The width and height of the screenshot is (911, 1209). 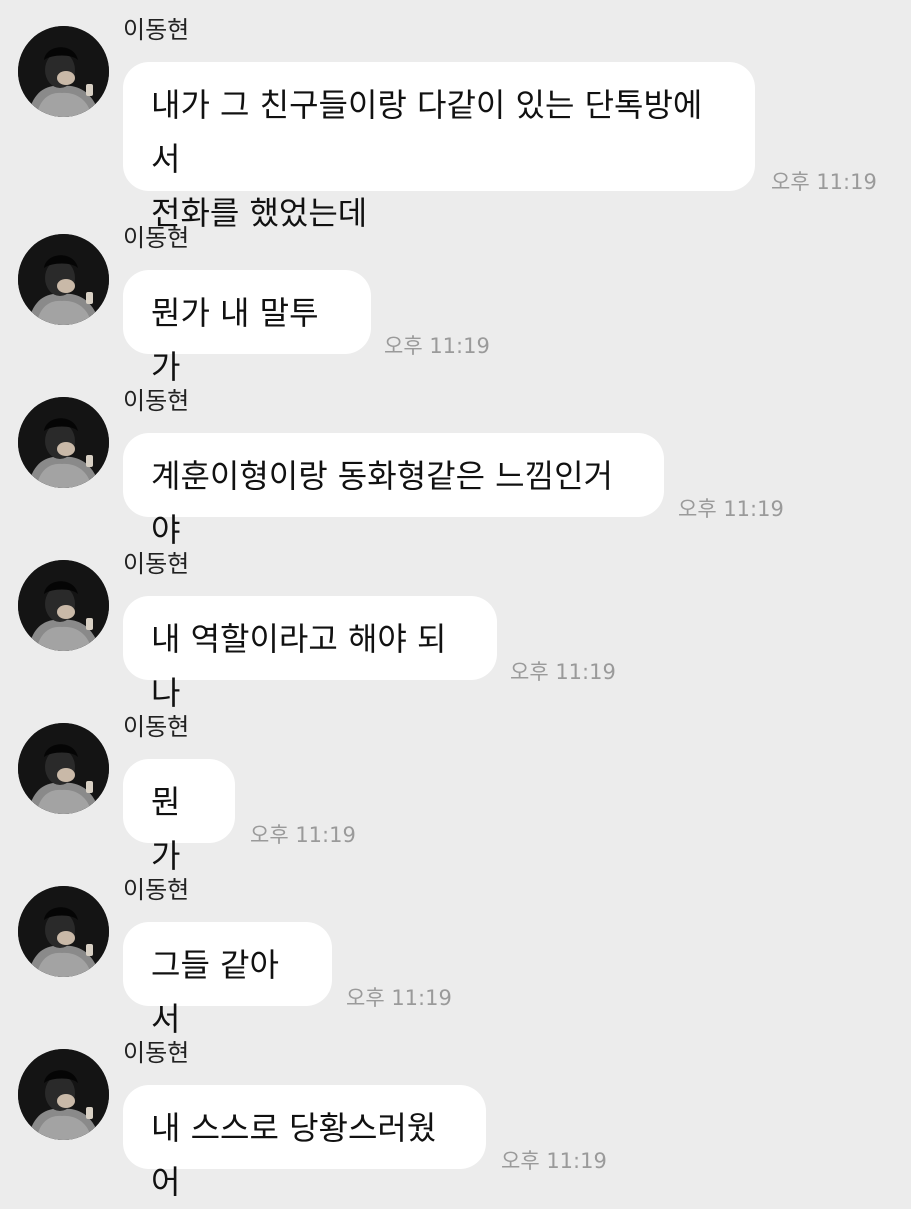 What do you see at coordinates (299, 666) in the screenshot?
I see `message-text: 내 역할이라고 해야 되나` at bounding box center [299, 666].